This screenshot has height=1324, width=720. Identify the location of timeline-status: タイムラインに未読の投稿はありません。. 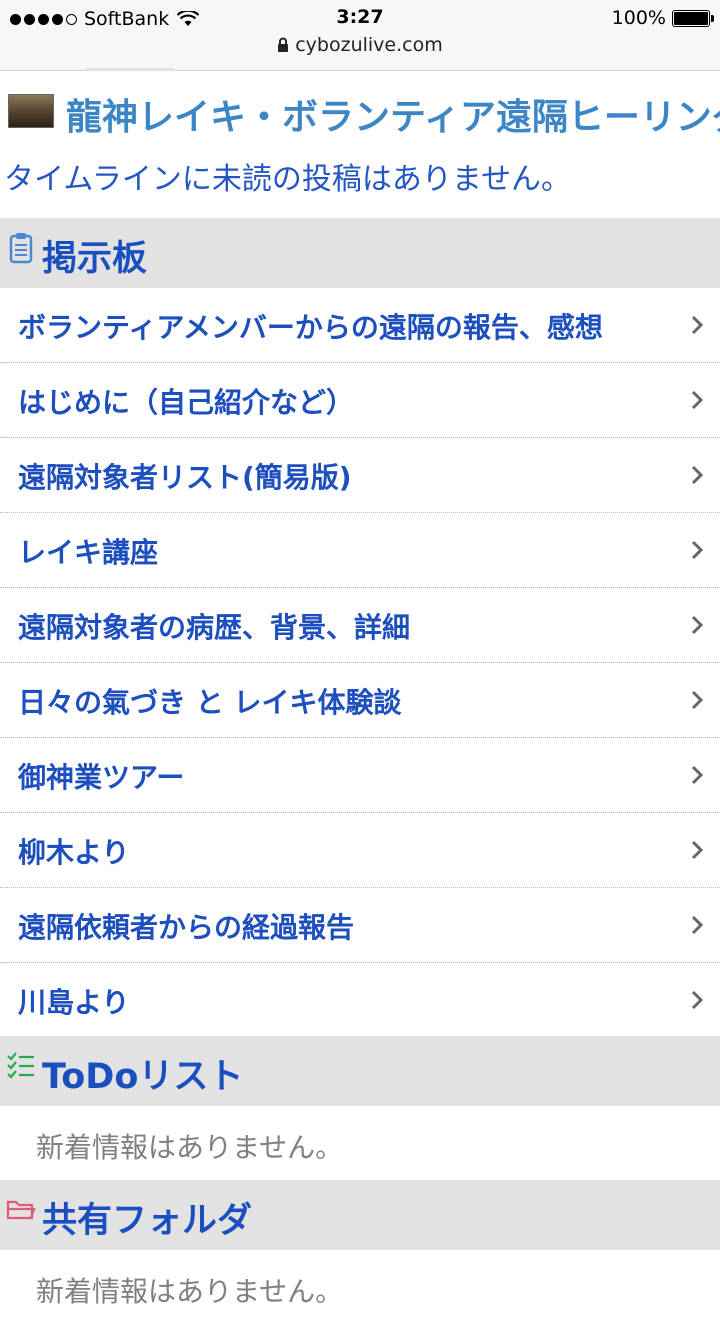
(287, 176).